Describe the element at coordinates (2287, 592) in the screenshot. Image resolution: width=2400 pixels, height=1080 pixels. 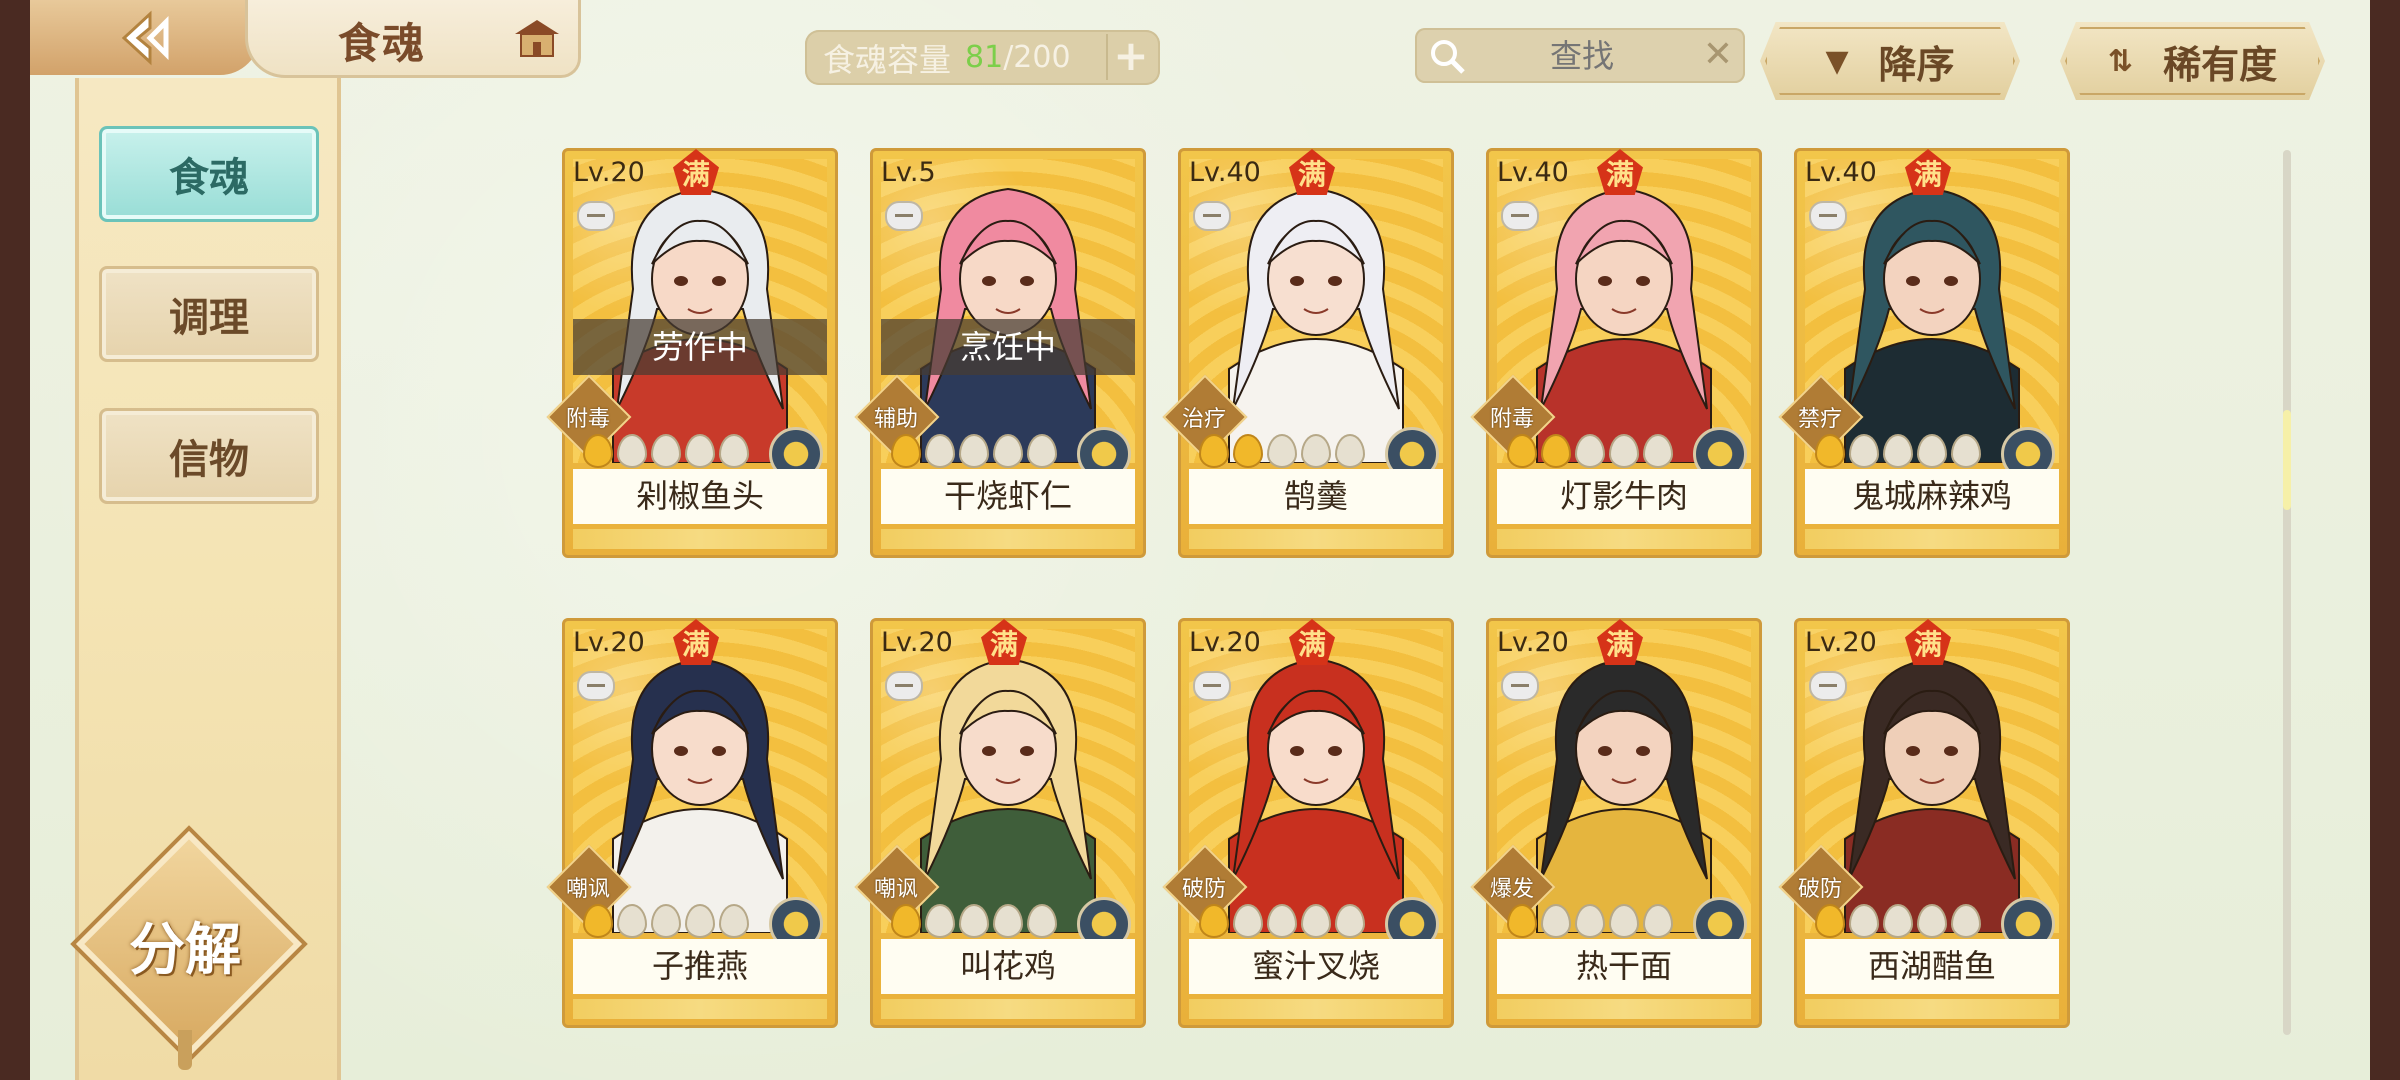
I see `scrollbar-track` at that location.